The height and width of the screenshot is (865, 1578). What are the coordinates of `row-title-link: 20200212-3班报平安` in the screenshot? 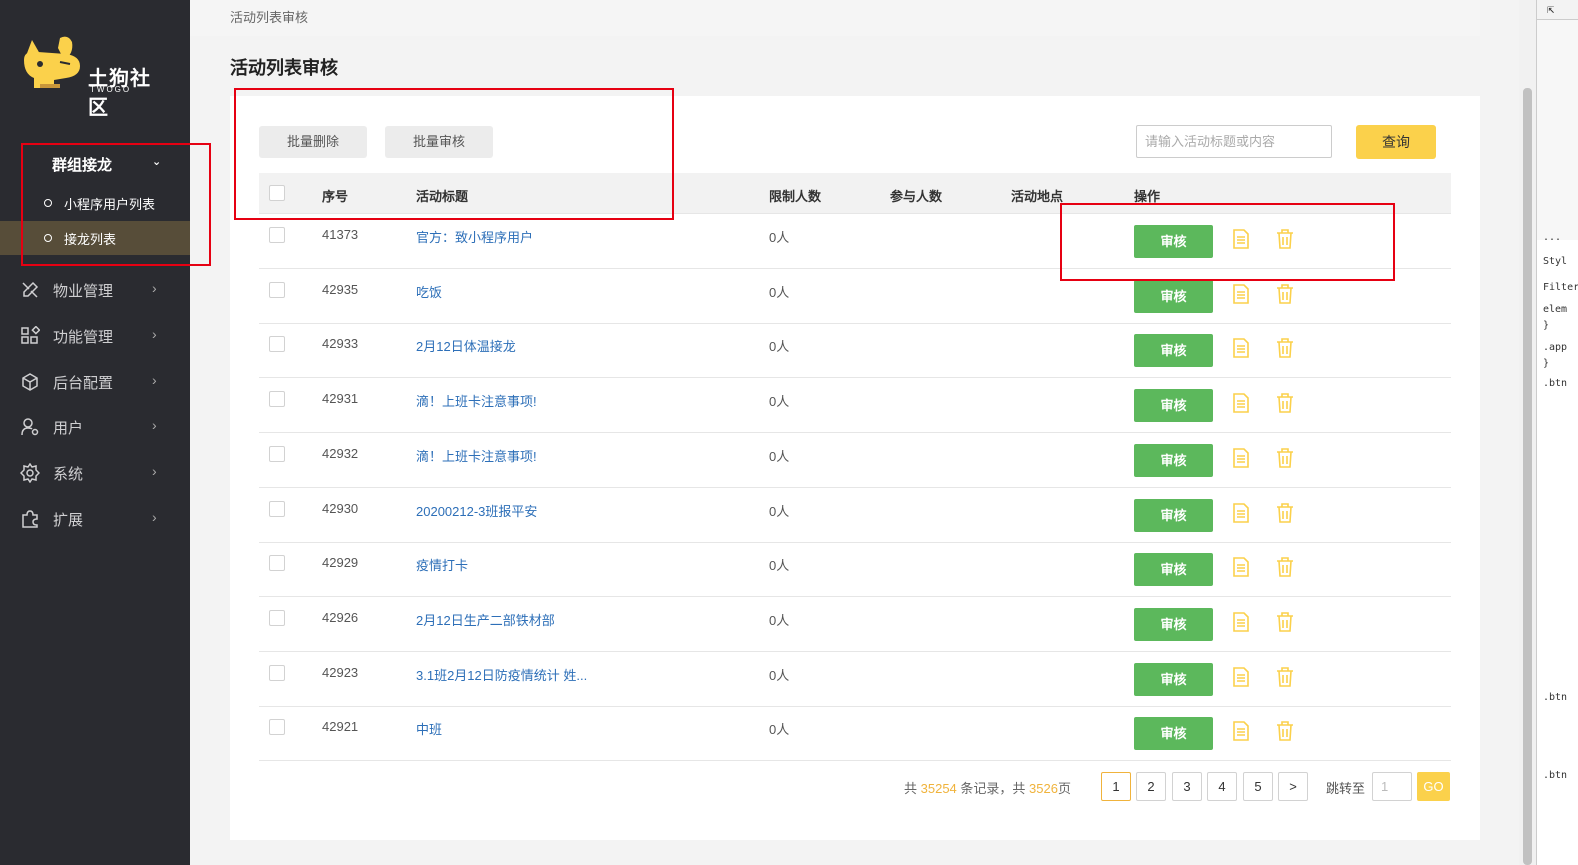 It's located at (476, 510).